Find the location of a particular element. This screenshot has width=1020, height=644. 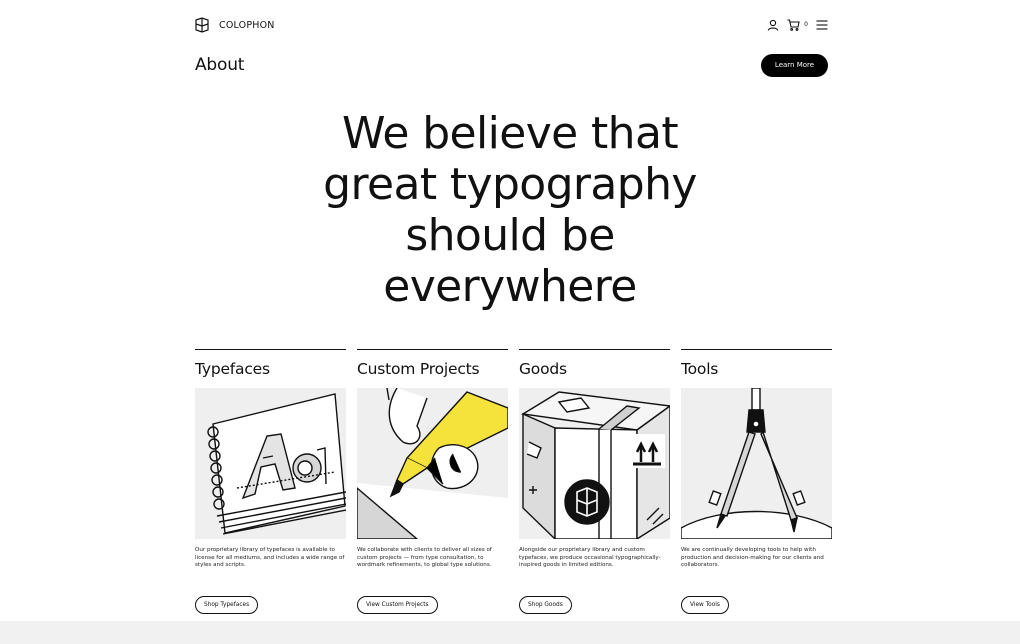

shipping-box-illustration is located at coordinates (594, 463).